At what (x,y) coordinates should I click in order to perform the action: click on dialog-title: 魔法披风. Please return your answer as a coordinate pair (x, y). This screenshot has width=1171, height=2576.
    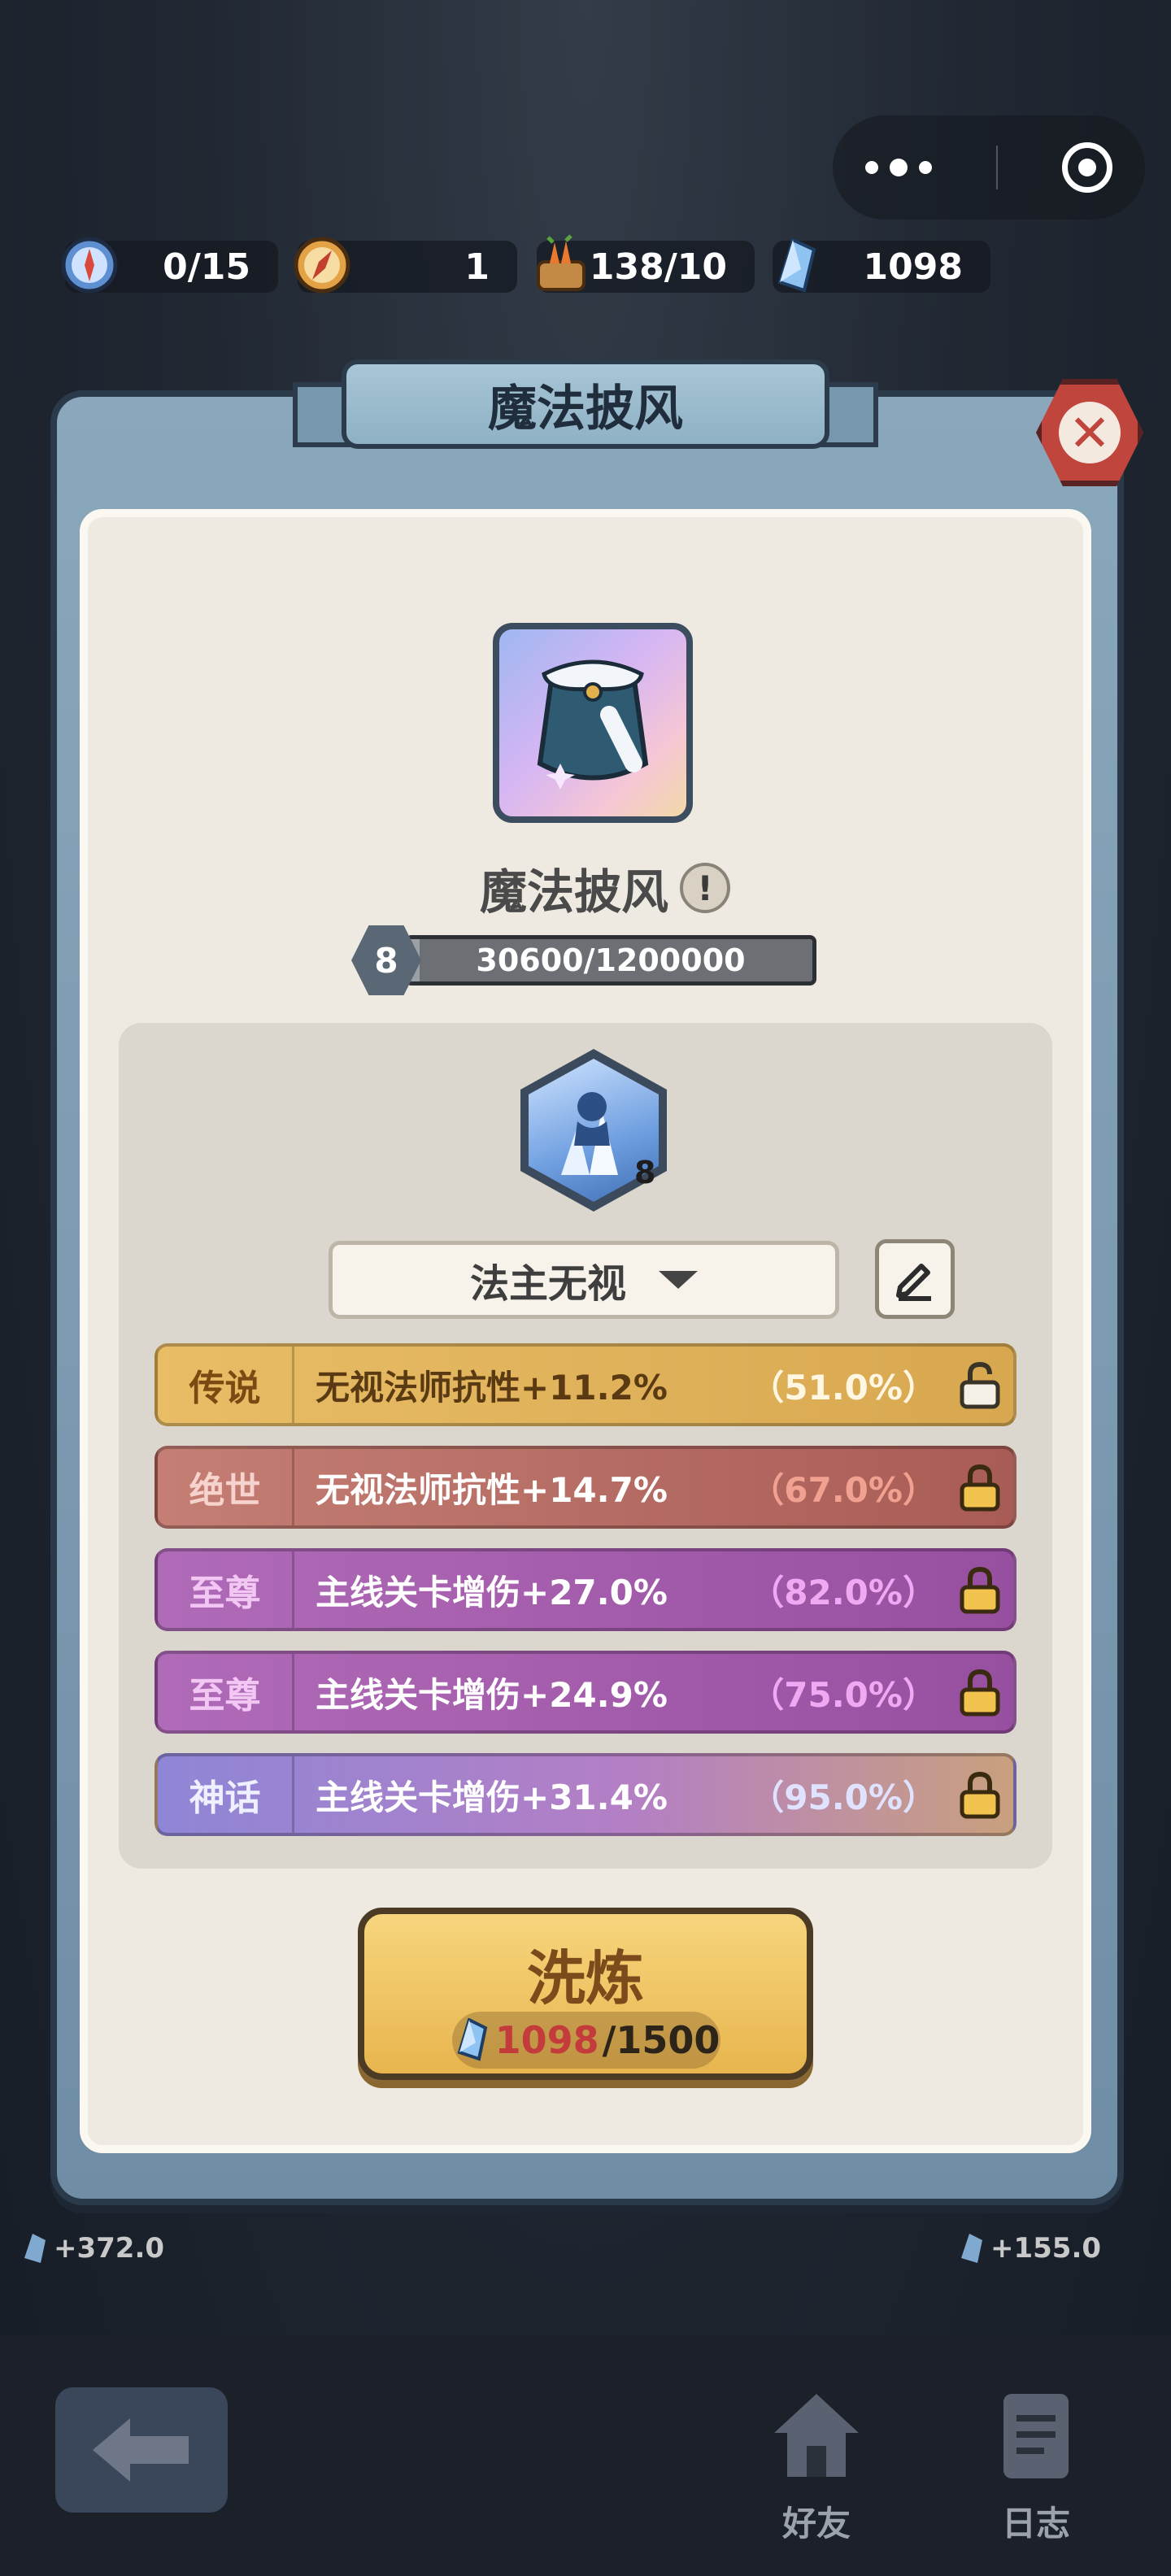
    Looking at the image, I should click on (585, 404).